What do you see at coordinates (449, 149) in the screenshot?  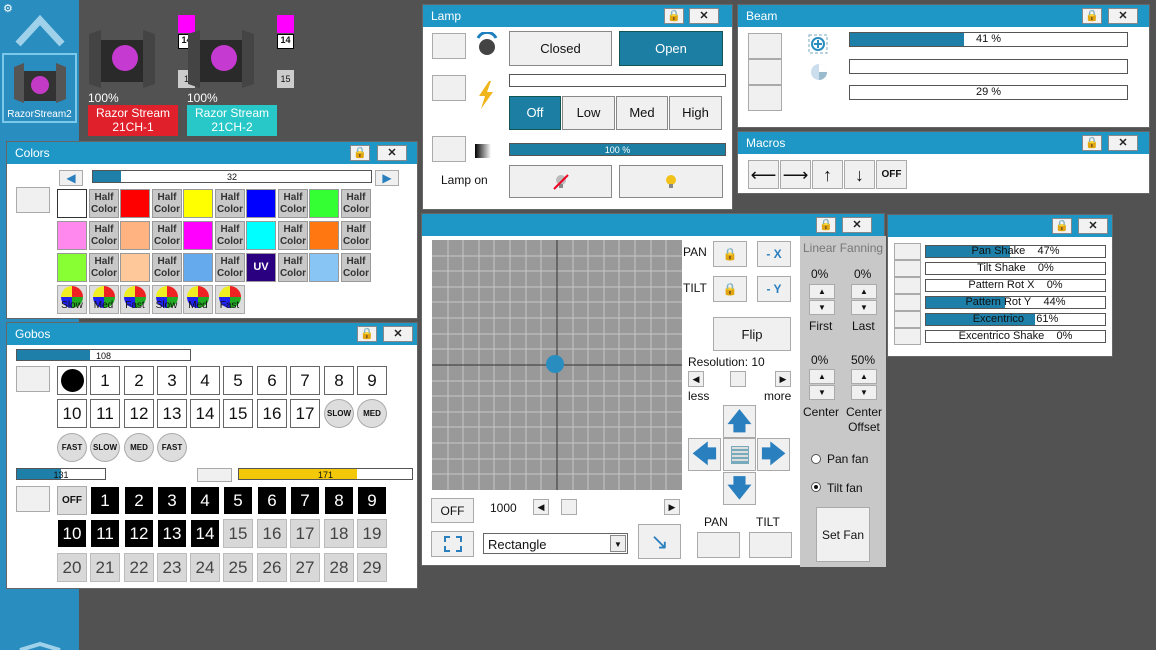 I see `lamp-dimmer-preset` at bounding box center [449, 149].